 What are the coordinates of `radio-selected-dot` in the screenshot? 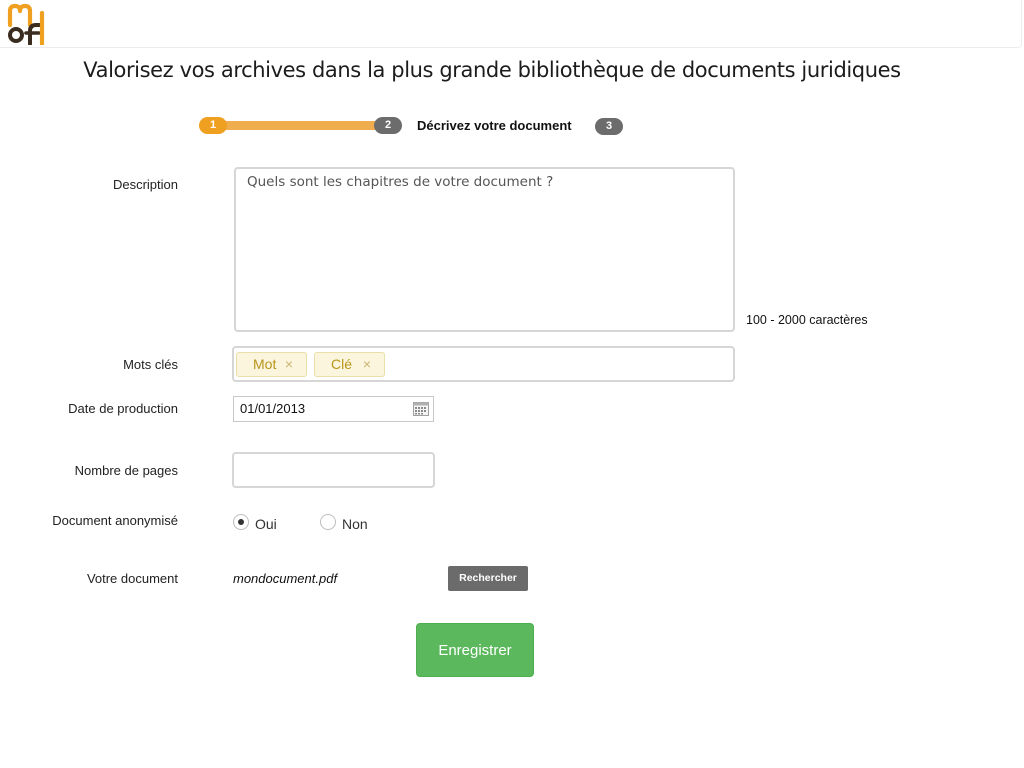 It's located at (241, 522).